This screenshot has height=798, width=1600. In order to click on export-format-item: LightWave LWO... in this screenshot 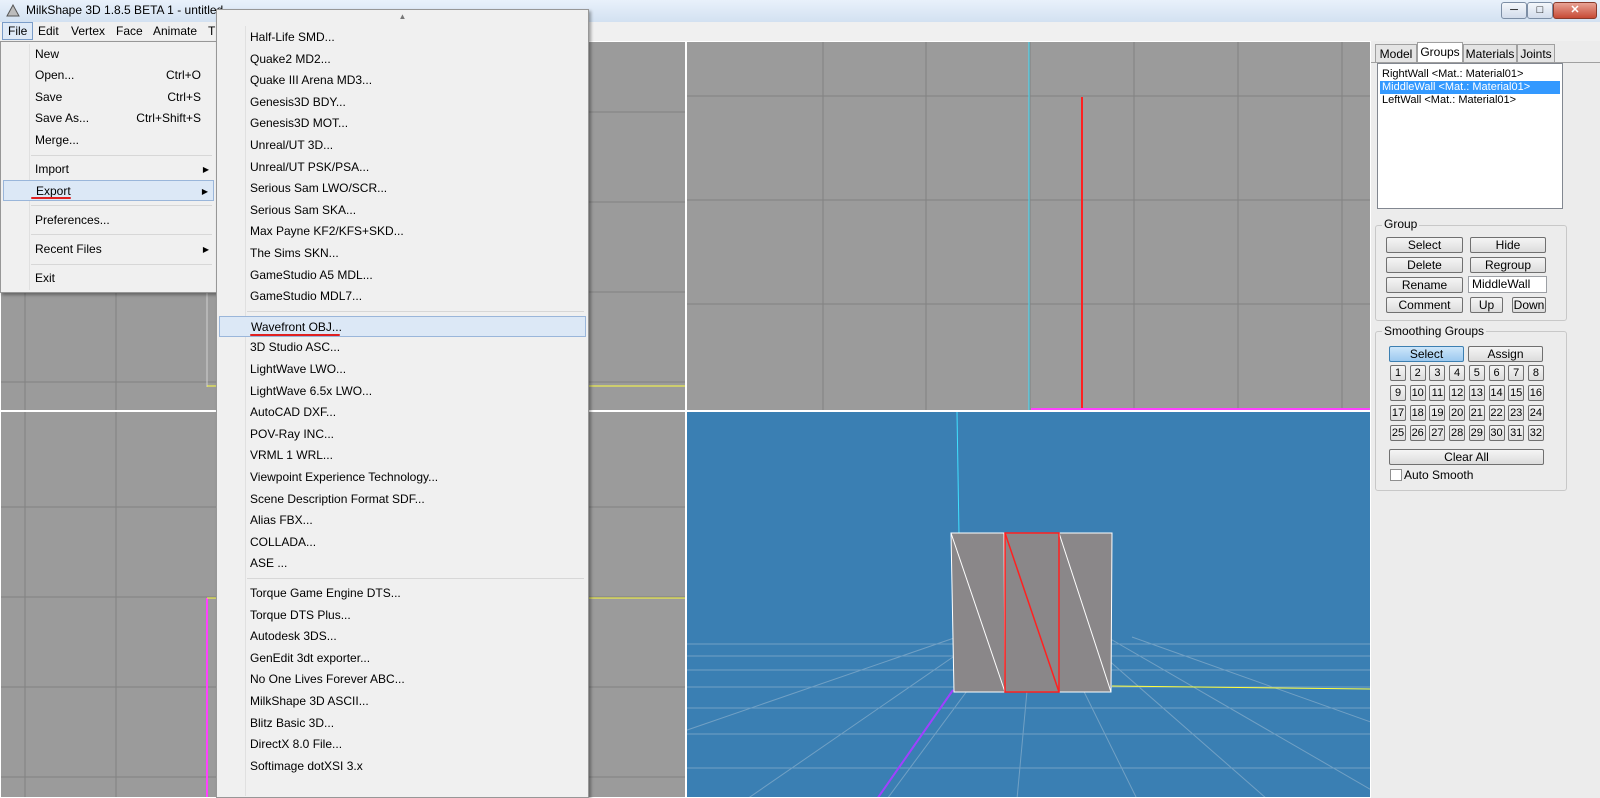, I will do `click(402, 370)`.